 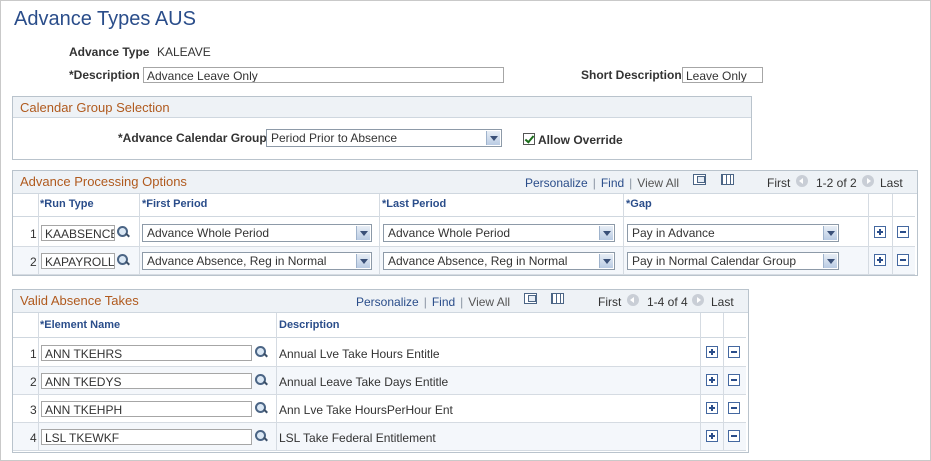 I want to click on description-cell: LSL Take Federal Entitlement, so click(x=357, y=438).